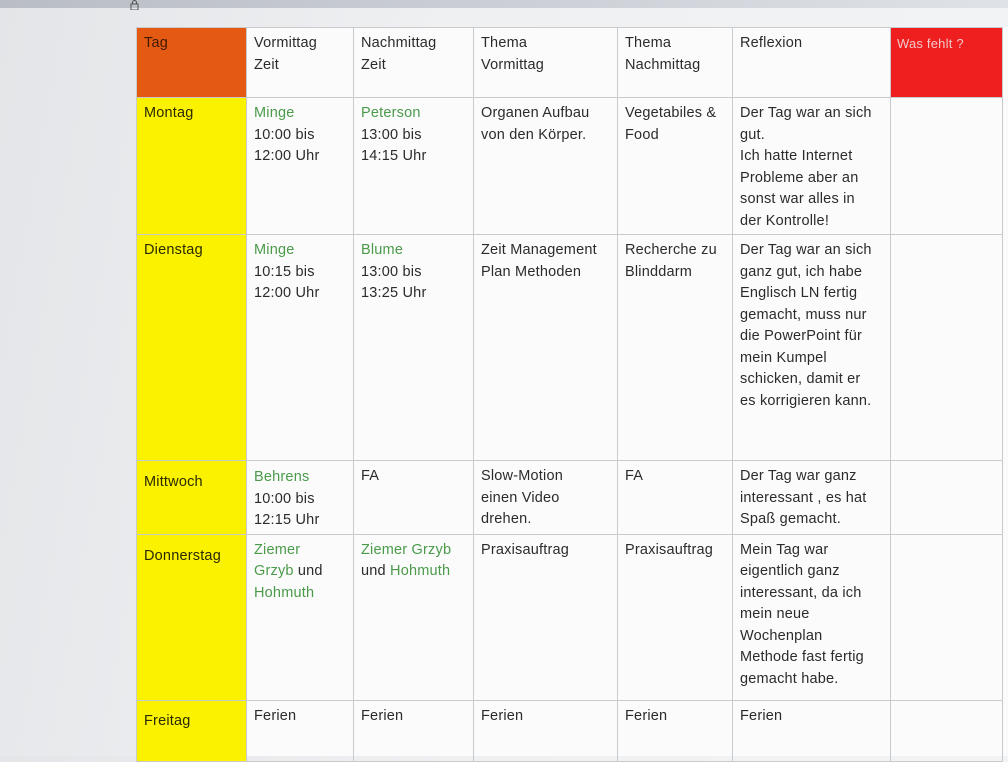 This screenshot has height=762, width=1008. Describe the element at coordinates (671, 113) in the screenshot. I see `text-line: Vegetabiles &` at that location.